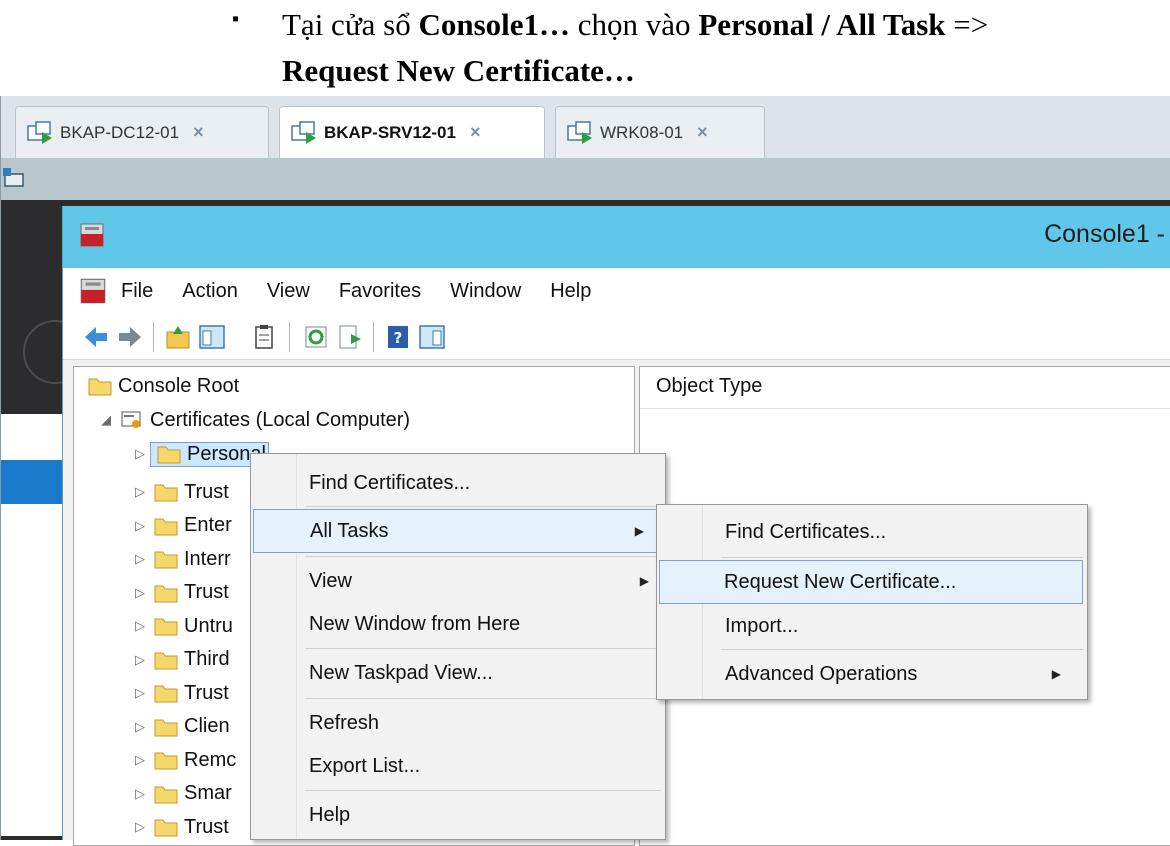 This screenshot has height=846, width=1170. I want to click on tree-label: Certificates (Local Computer), so click(280, 419).